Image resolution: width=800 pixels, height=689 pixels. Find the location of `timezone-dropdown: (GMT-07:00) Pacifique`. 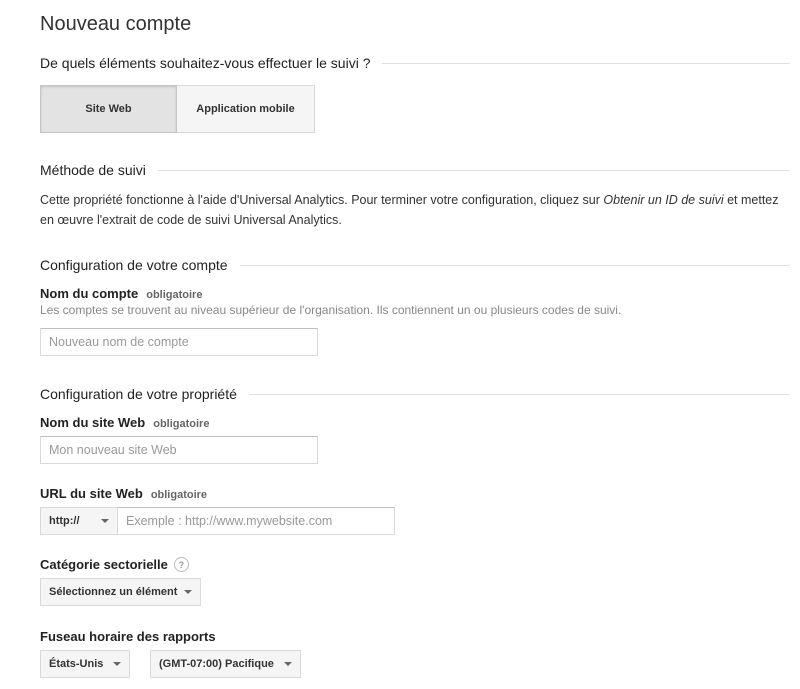

timezone-dropdown: (GMT-07:00) Pacifique is located at coordinates (225, 664).